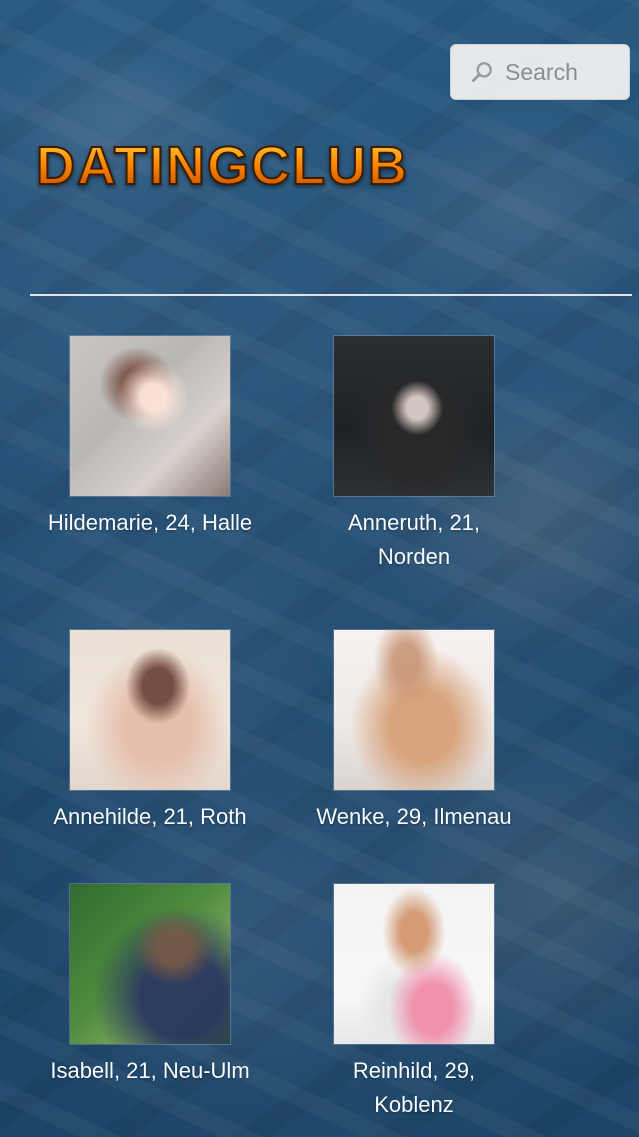 The width and height of the screenshot is (639, 1137). I want to click on profile-caption: Isabell, 21, Neu-Ulm, so click(150, 1071).